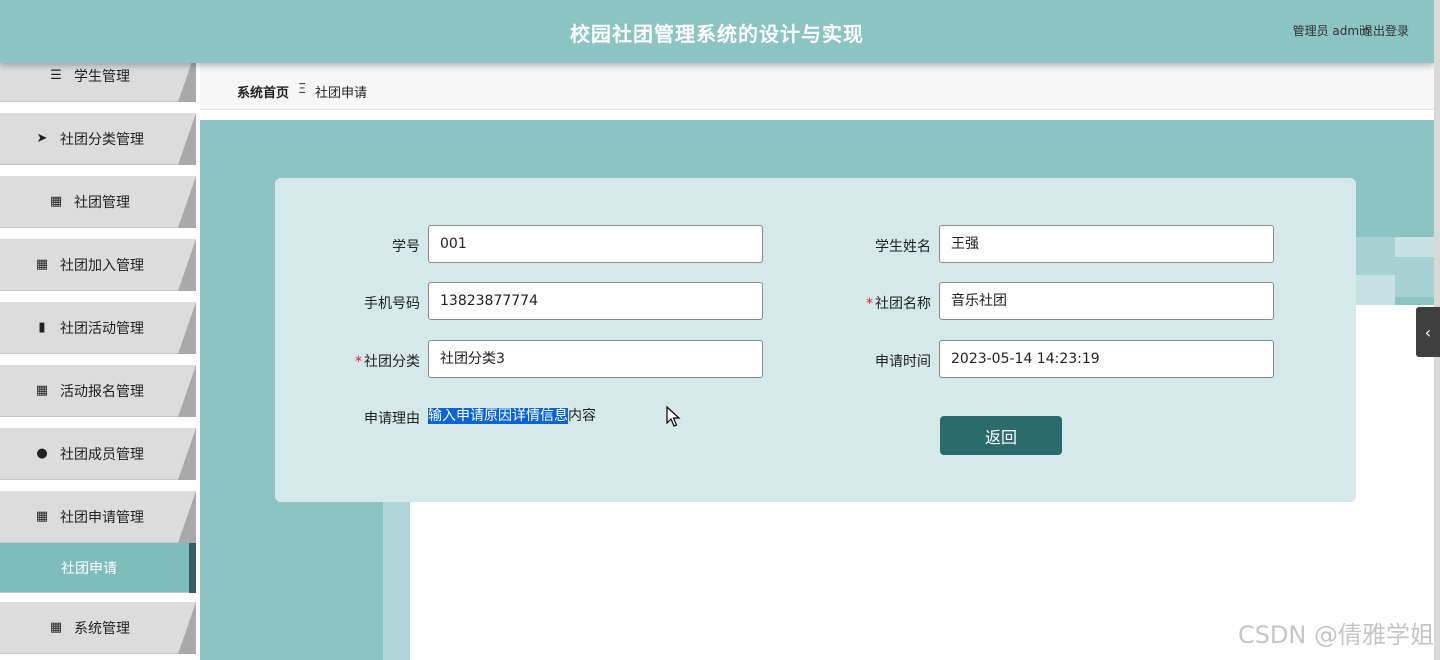 The width and height of the screenshot is (1440, 660). Describe the element at coordinates (898, 304) in the screenshot. I see `club-name-label: * 社团名称` at that location.